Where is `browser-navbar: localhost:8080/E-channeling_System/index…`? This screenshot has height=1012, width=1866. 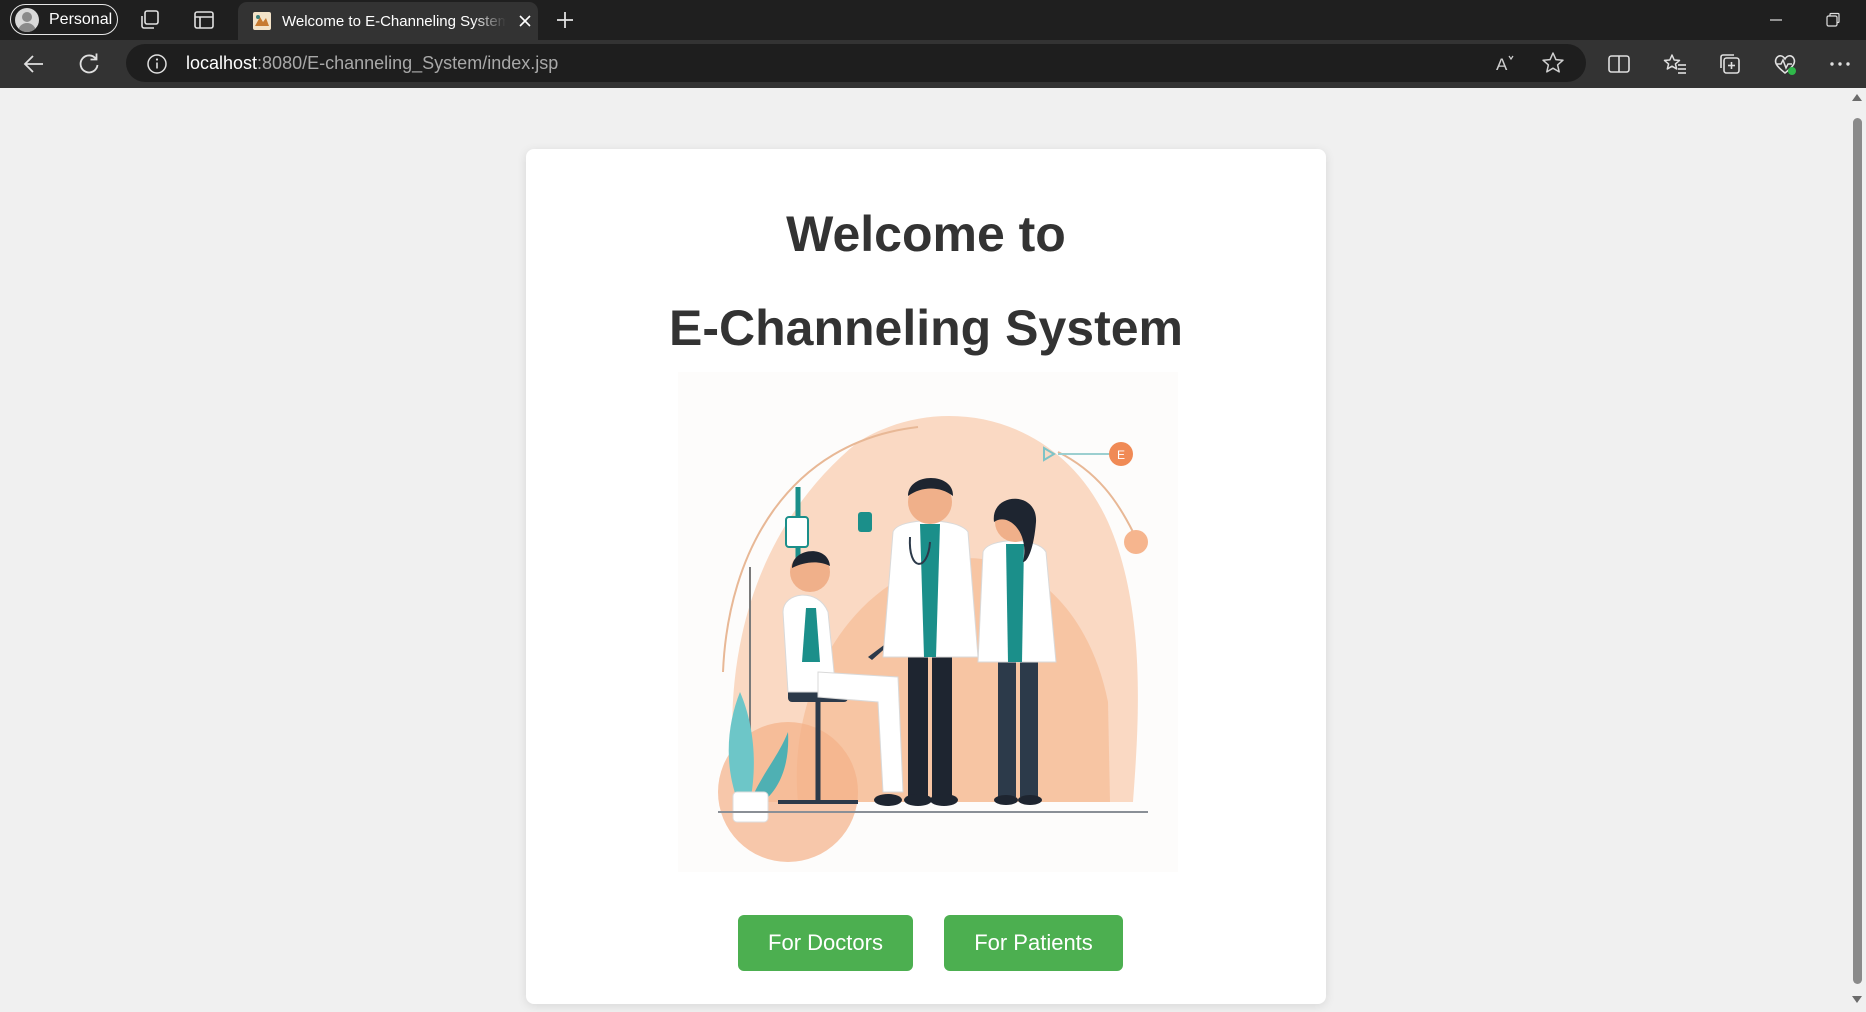
browser-navbar: localhost:8080/E-channeling_System/index… is located at coordinates (933, 64).